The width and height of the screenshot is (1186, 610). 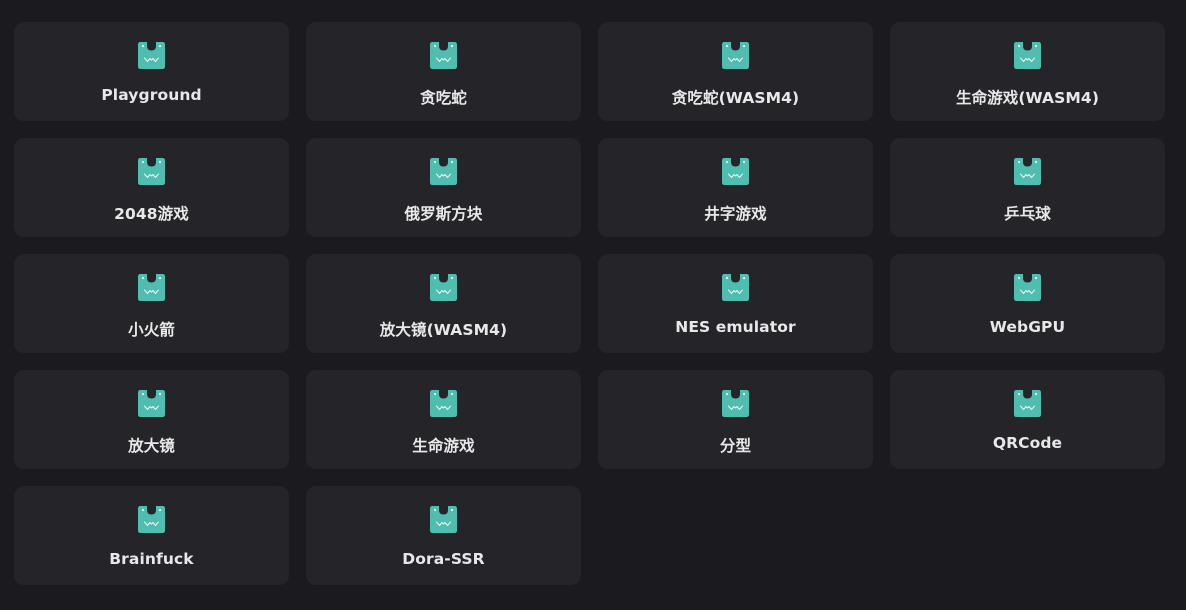 I want to click on project-card-dora-ssr: Dora-SSR, so click(x=443, y=535).